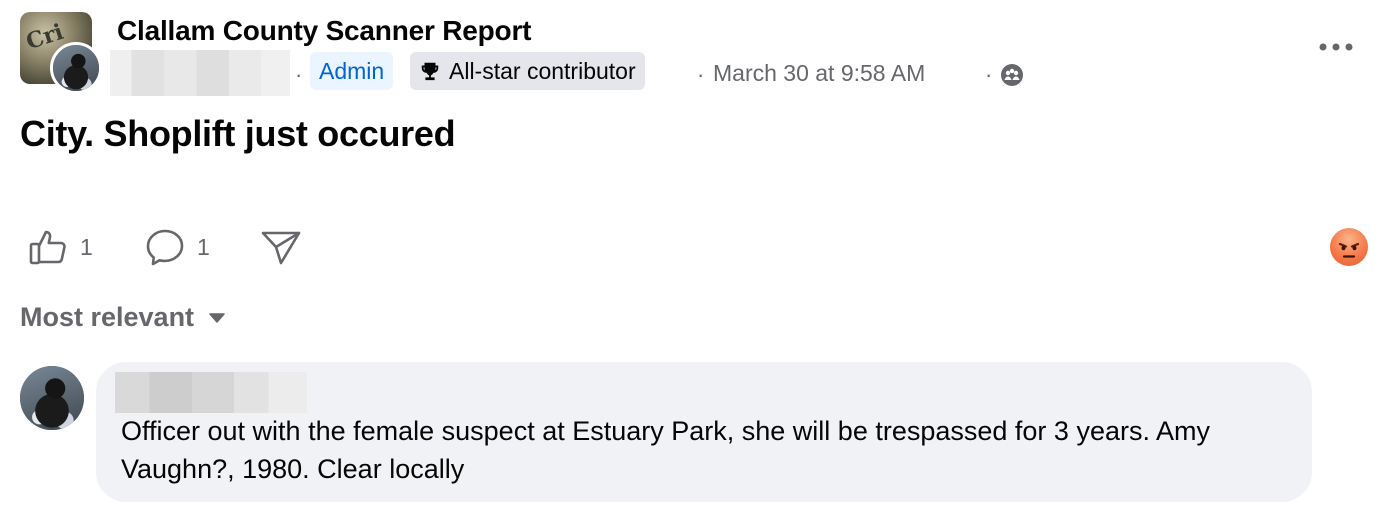 Image resolution: width=1390 pixels, height=506 pixels. I want to click on comment-button: 1, so click(177, 247).